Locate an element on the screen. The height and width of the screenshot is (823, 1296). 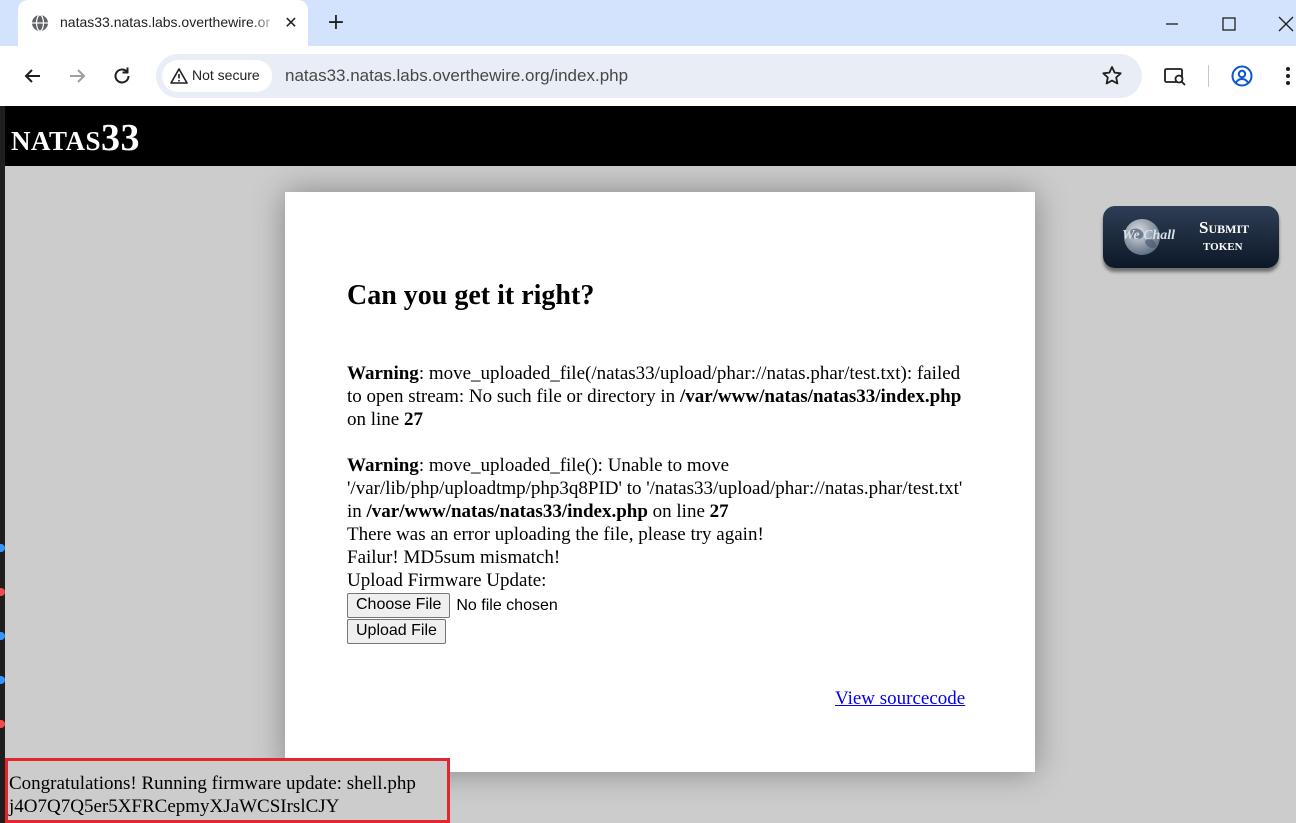
window-close-icon is located at coordinates (1285, 24).